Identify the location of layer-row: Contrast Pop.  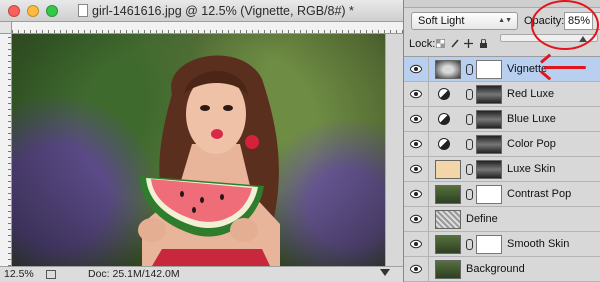
(502, 194).